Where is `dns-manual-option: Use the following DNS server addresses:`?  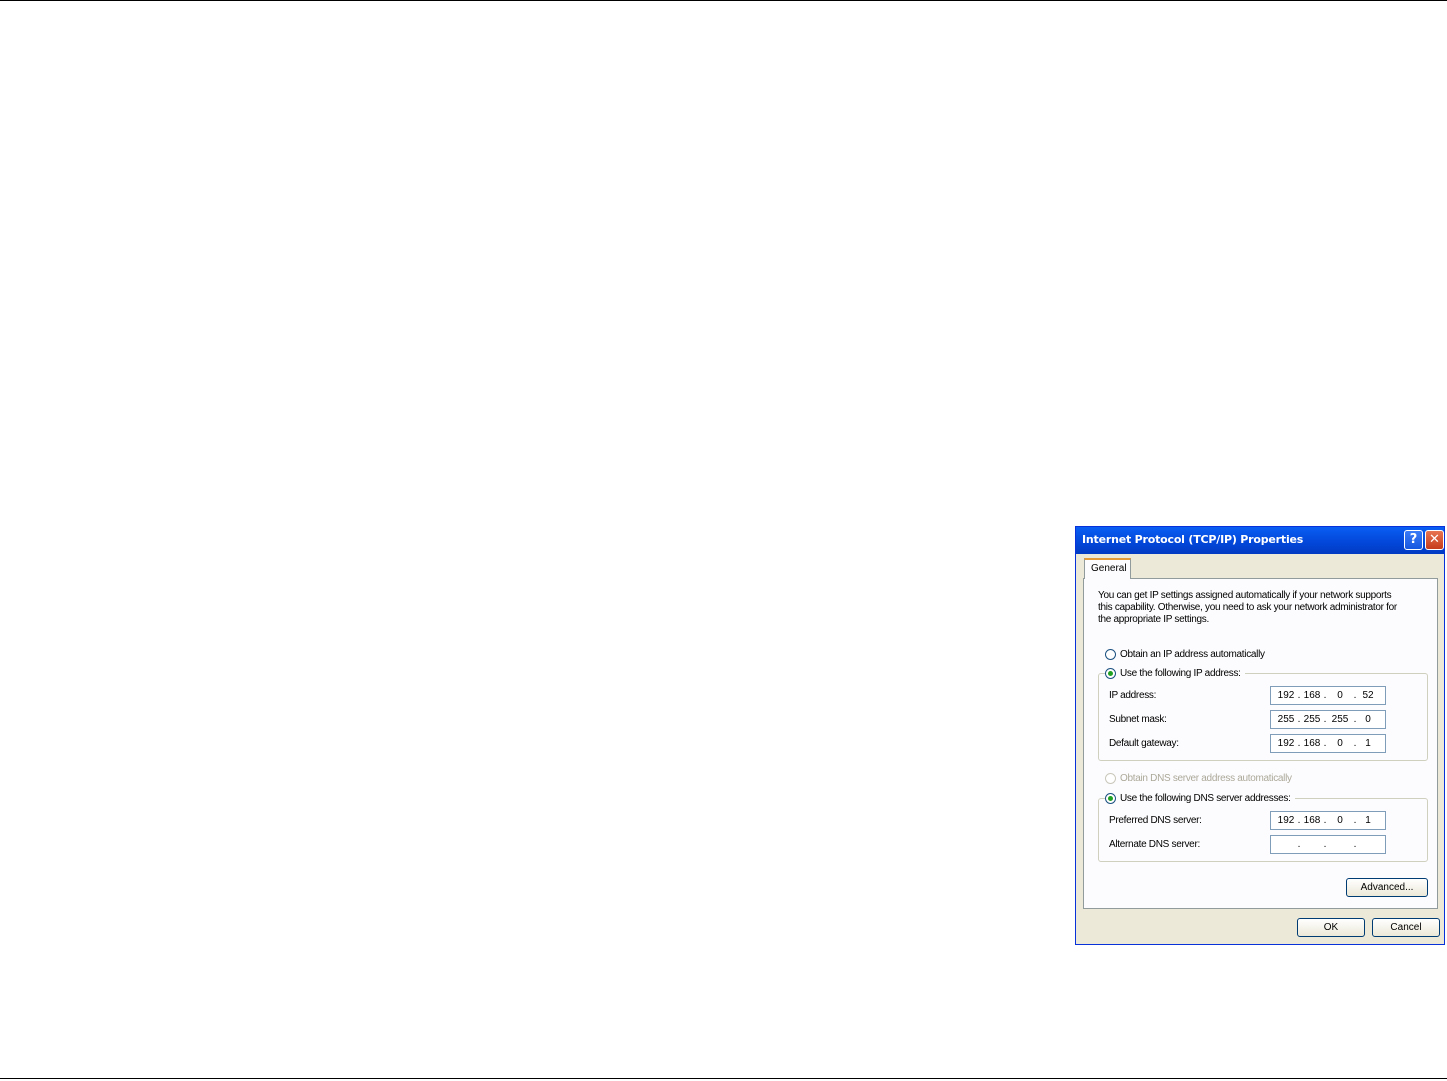
dns-manual-option: Use the following DNS server addresses: is located at coordinates (1200, 798).